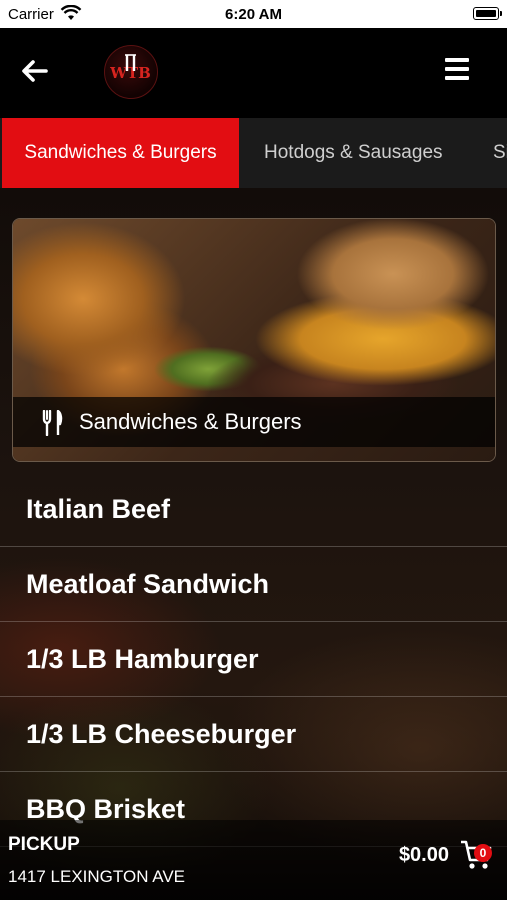 The height and width of the screenshot is (900, 507). I want to click on menu-item-name: 1/3 LB Hamburger, so click(142, 659).